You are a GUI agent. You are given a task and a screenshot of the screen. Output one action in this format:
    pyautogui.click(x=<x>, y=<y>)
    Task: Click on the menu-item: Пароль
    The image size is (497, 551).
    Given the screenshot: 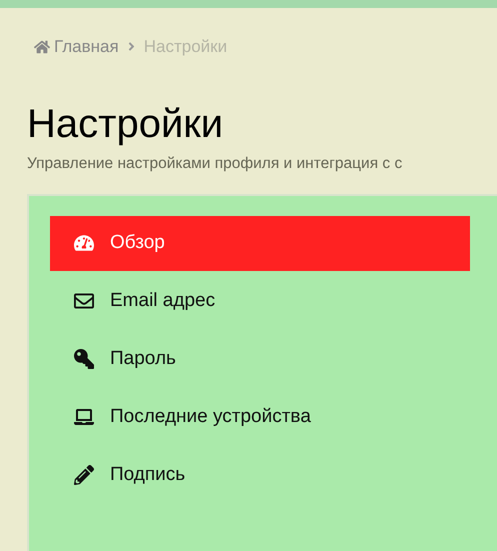 What is the action you would take?
    pyautogui.click(x=260, y=359)
    